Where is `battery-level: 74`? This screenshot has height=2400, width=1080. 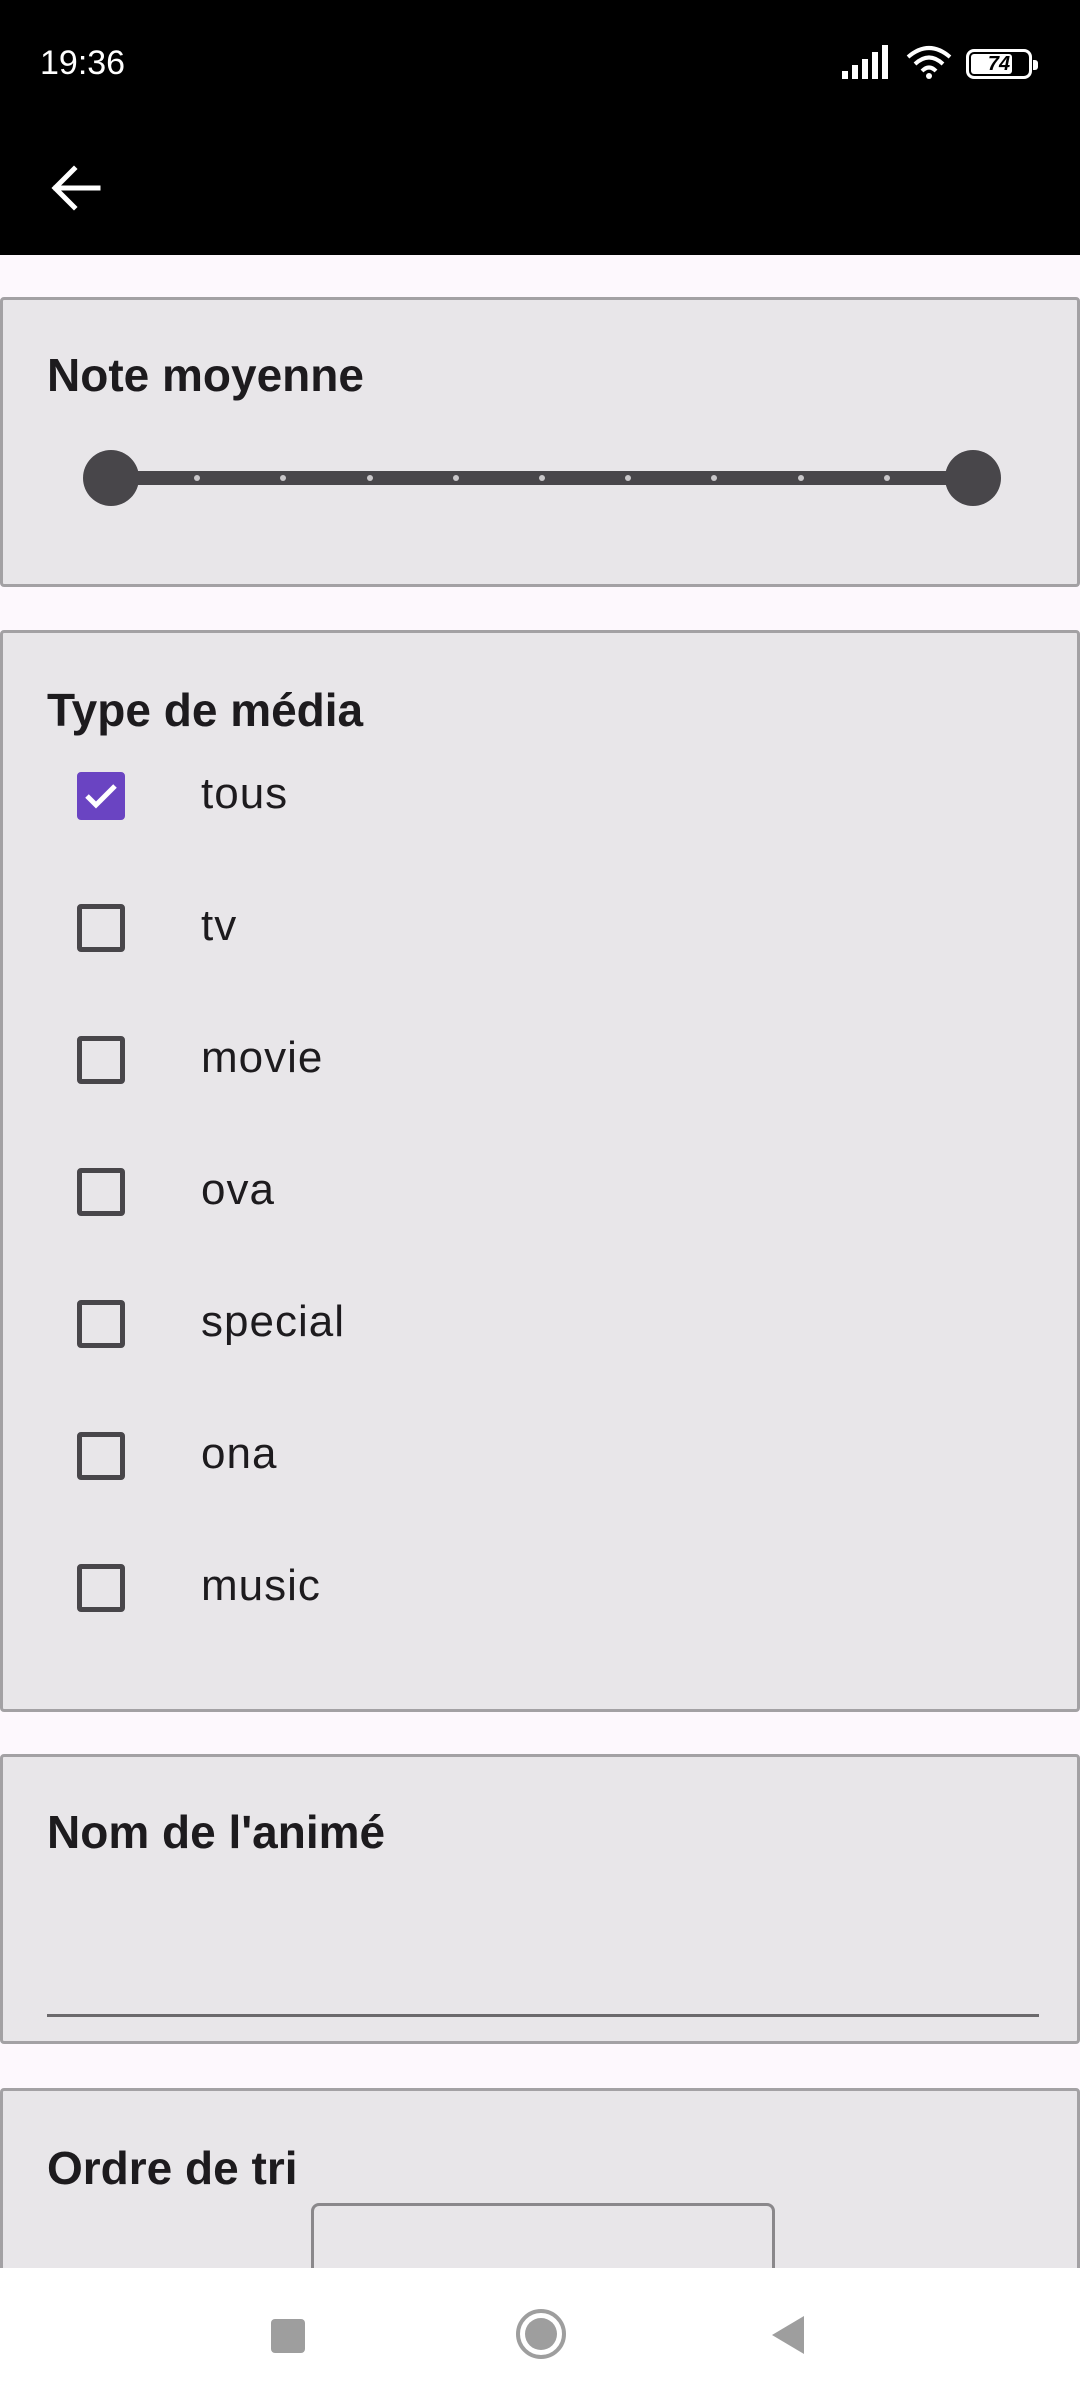
battery-level: 74 is located at coordinates (999, 63).